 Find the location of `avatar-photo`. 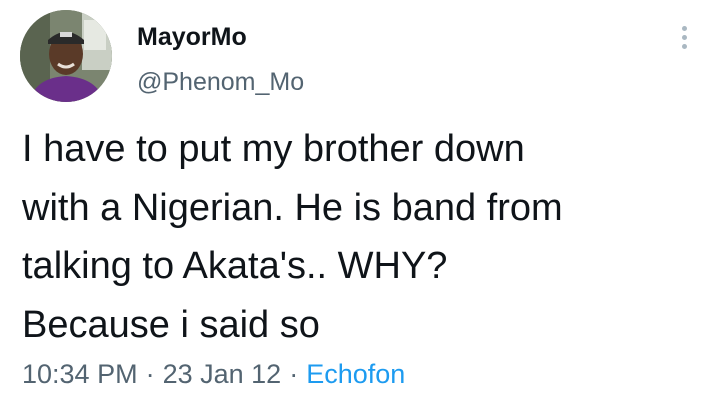

avatar-photo is located at coordinates (66, 56).